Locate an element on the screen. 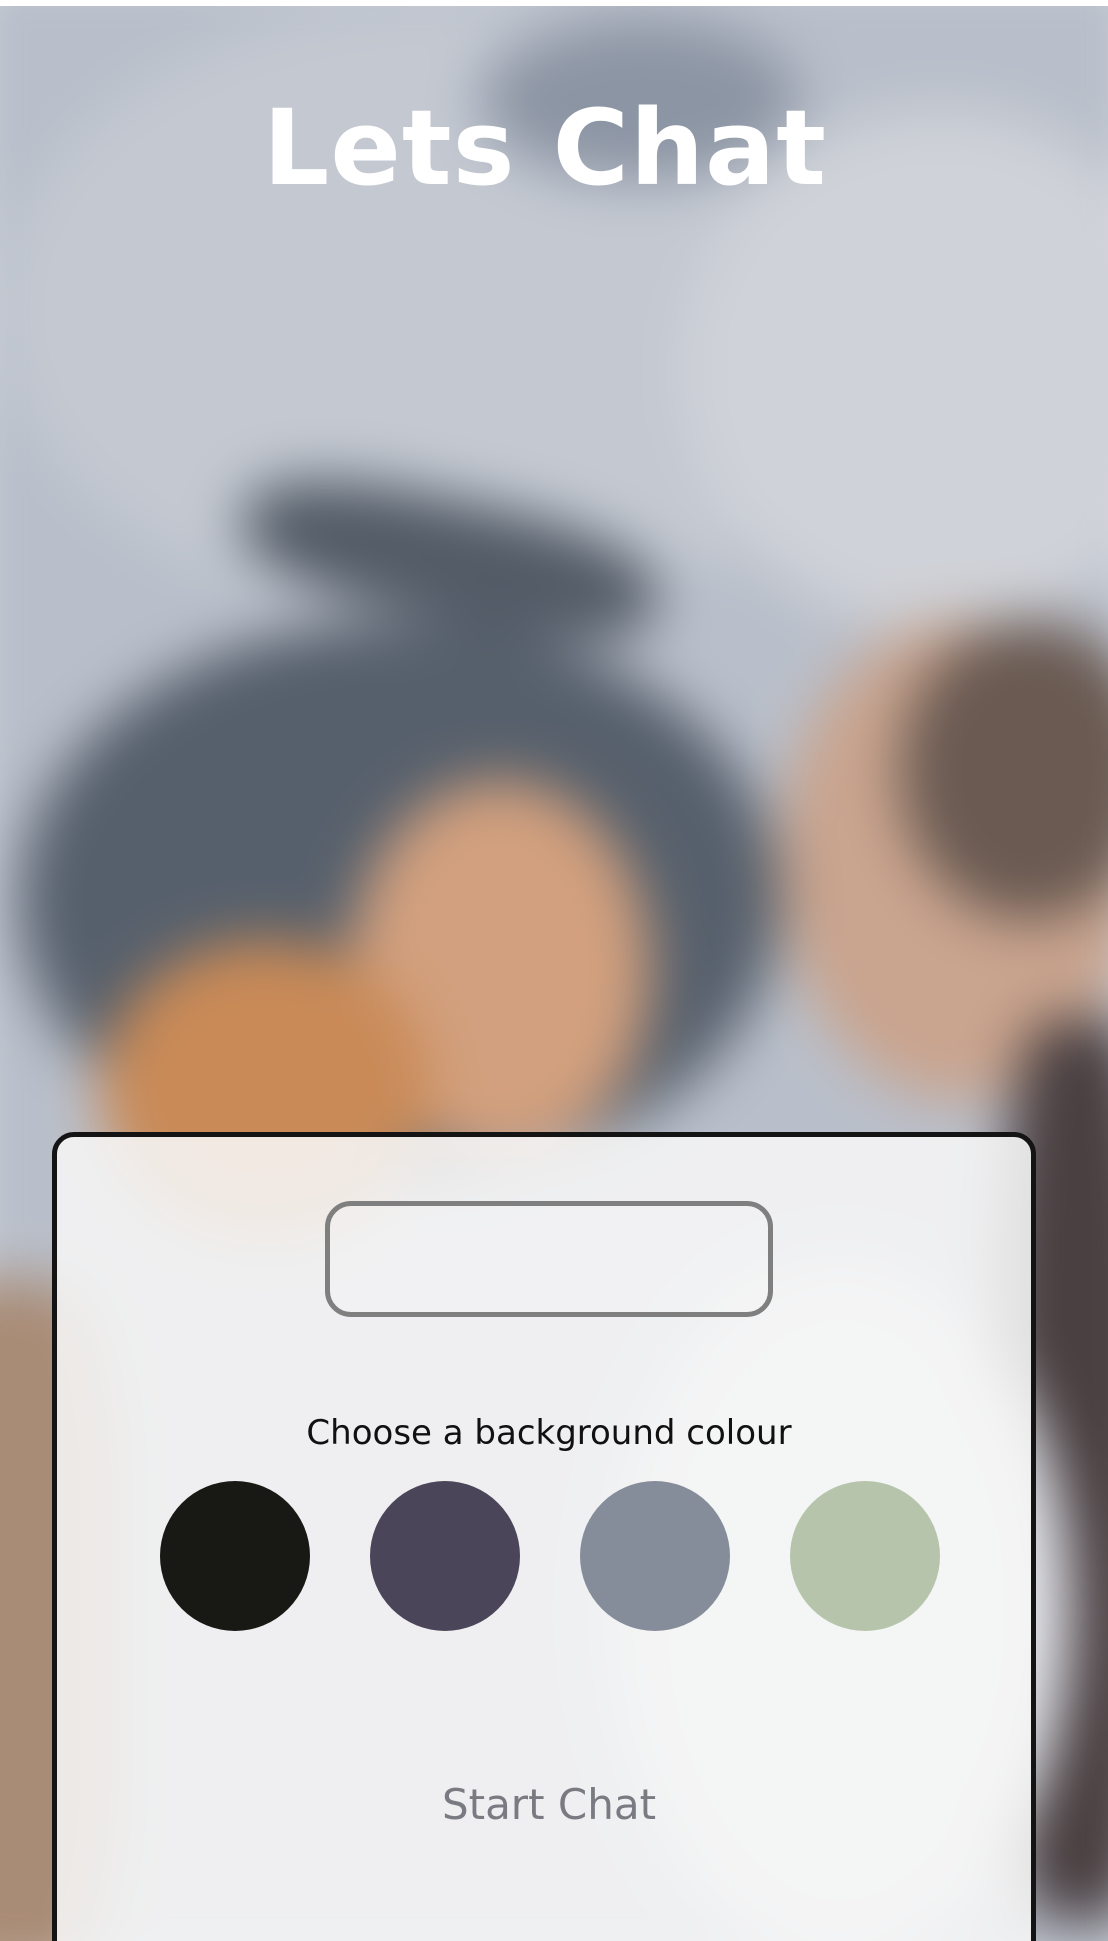 The image size is (1108, 1941). name-input is located at coordinates (549, 1259).